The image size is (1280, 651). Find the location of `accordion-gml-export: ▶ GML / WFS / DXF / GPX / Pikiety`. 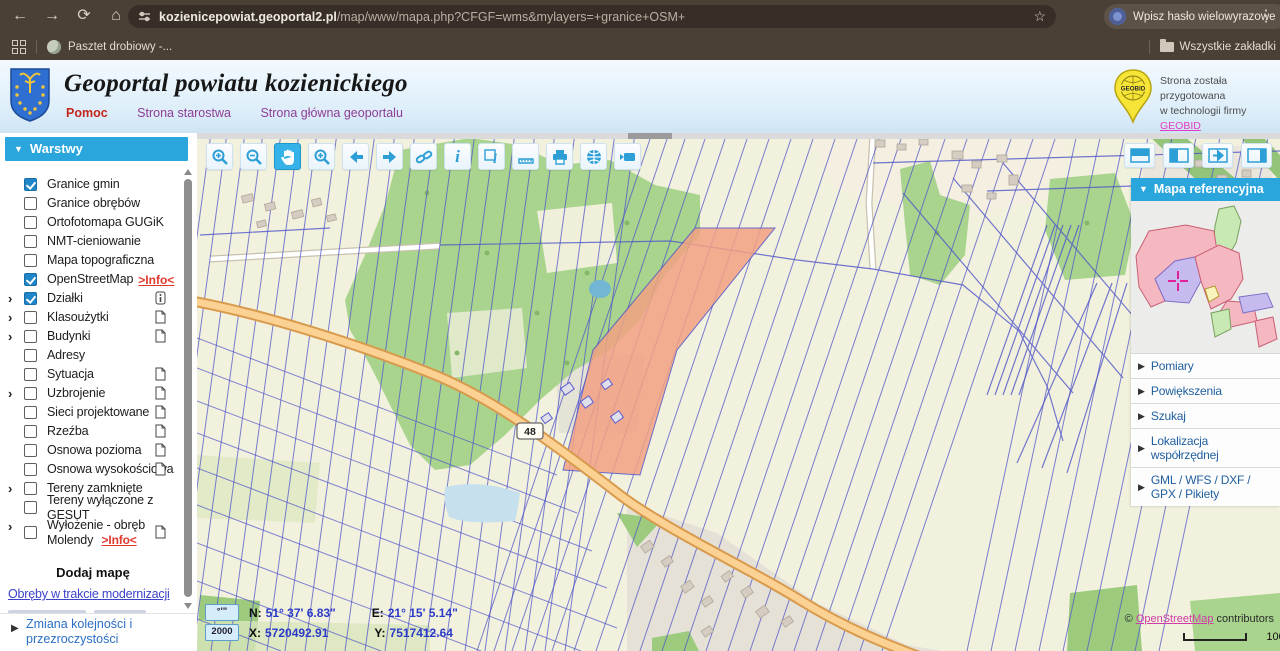

accordion-gml-export: ▶ GML / WFS / DXF / GPX / Pikiety is located at coordinates (1205, 486).